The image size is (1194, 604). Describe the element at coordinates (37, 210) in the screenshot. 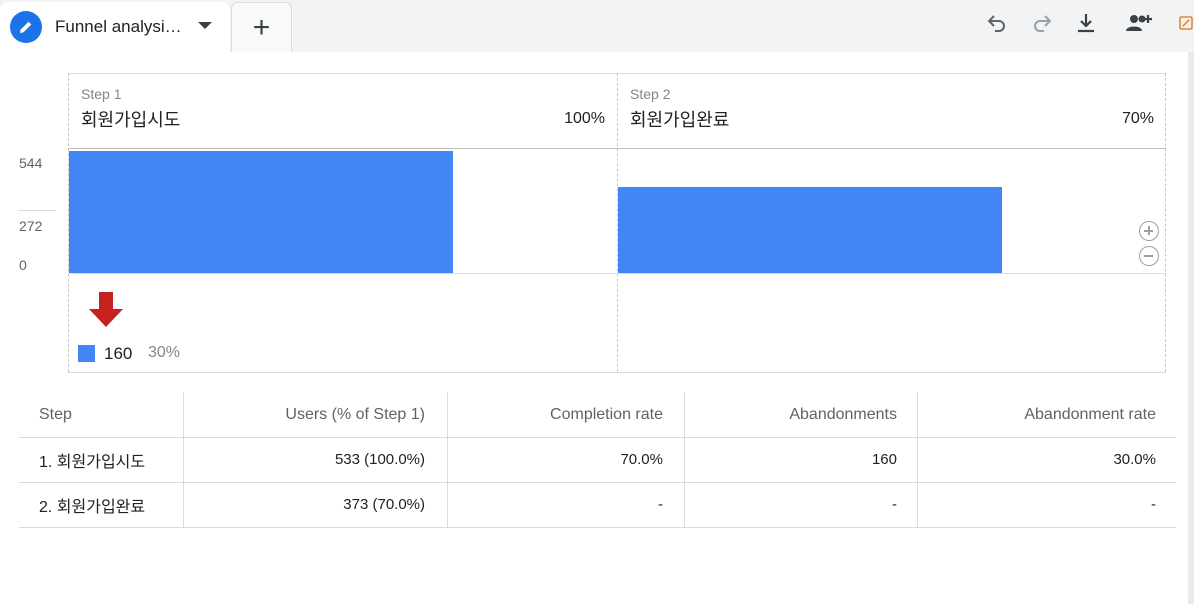

I see `y-tick-line` at that location.